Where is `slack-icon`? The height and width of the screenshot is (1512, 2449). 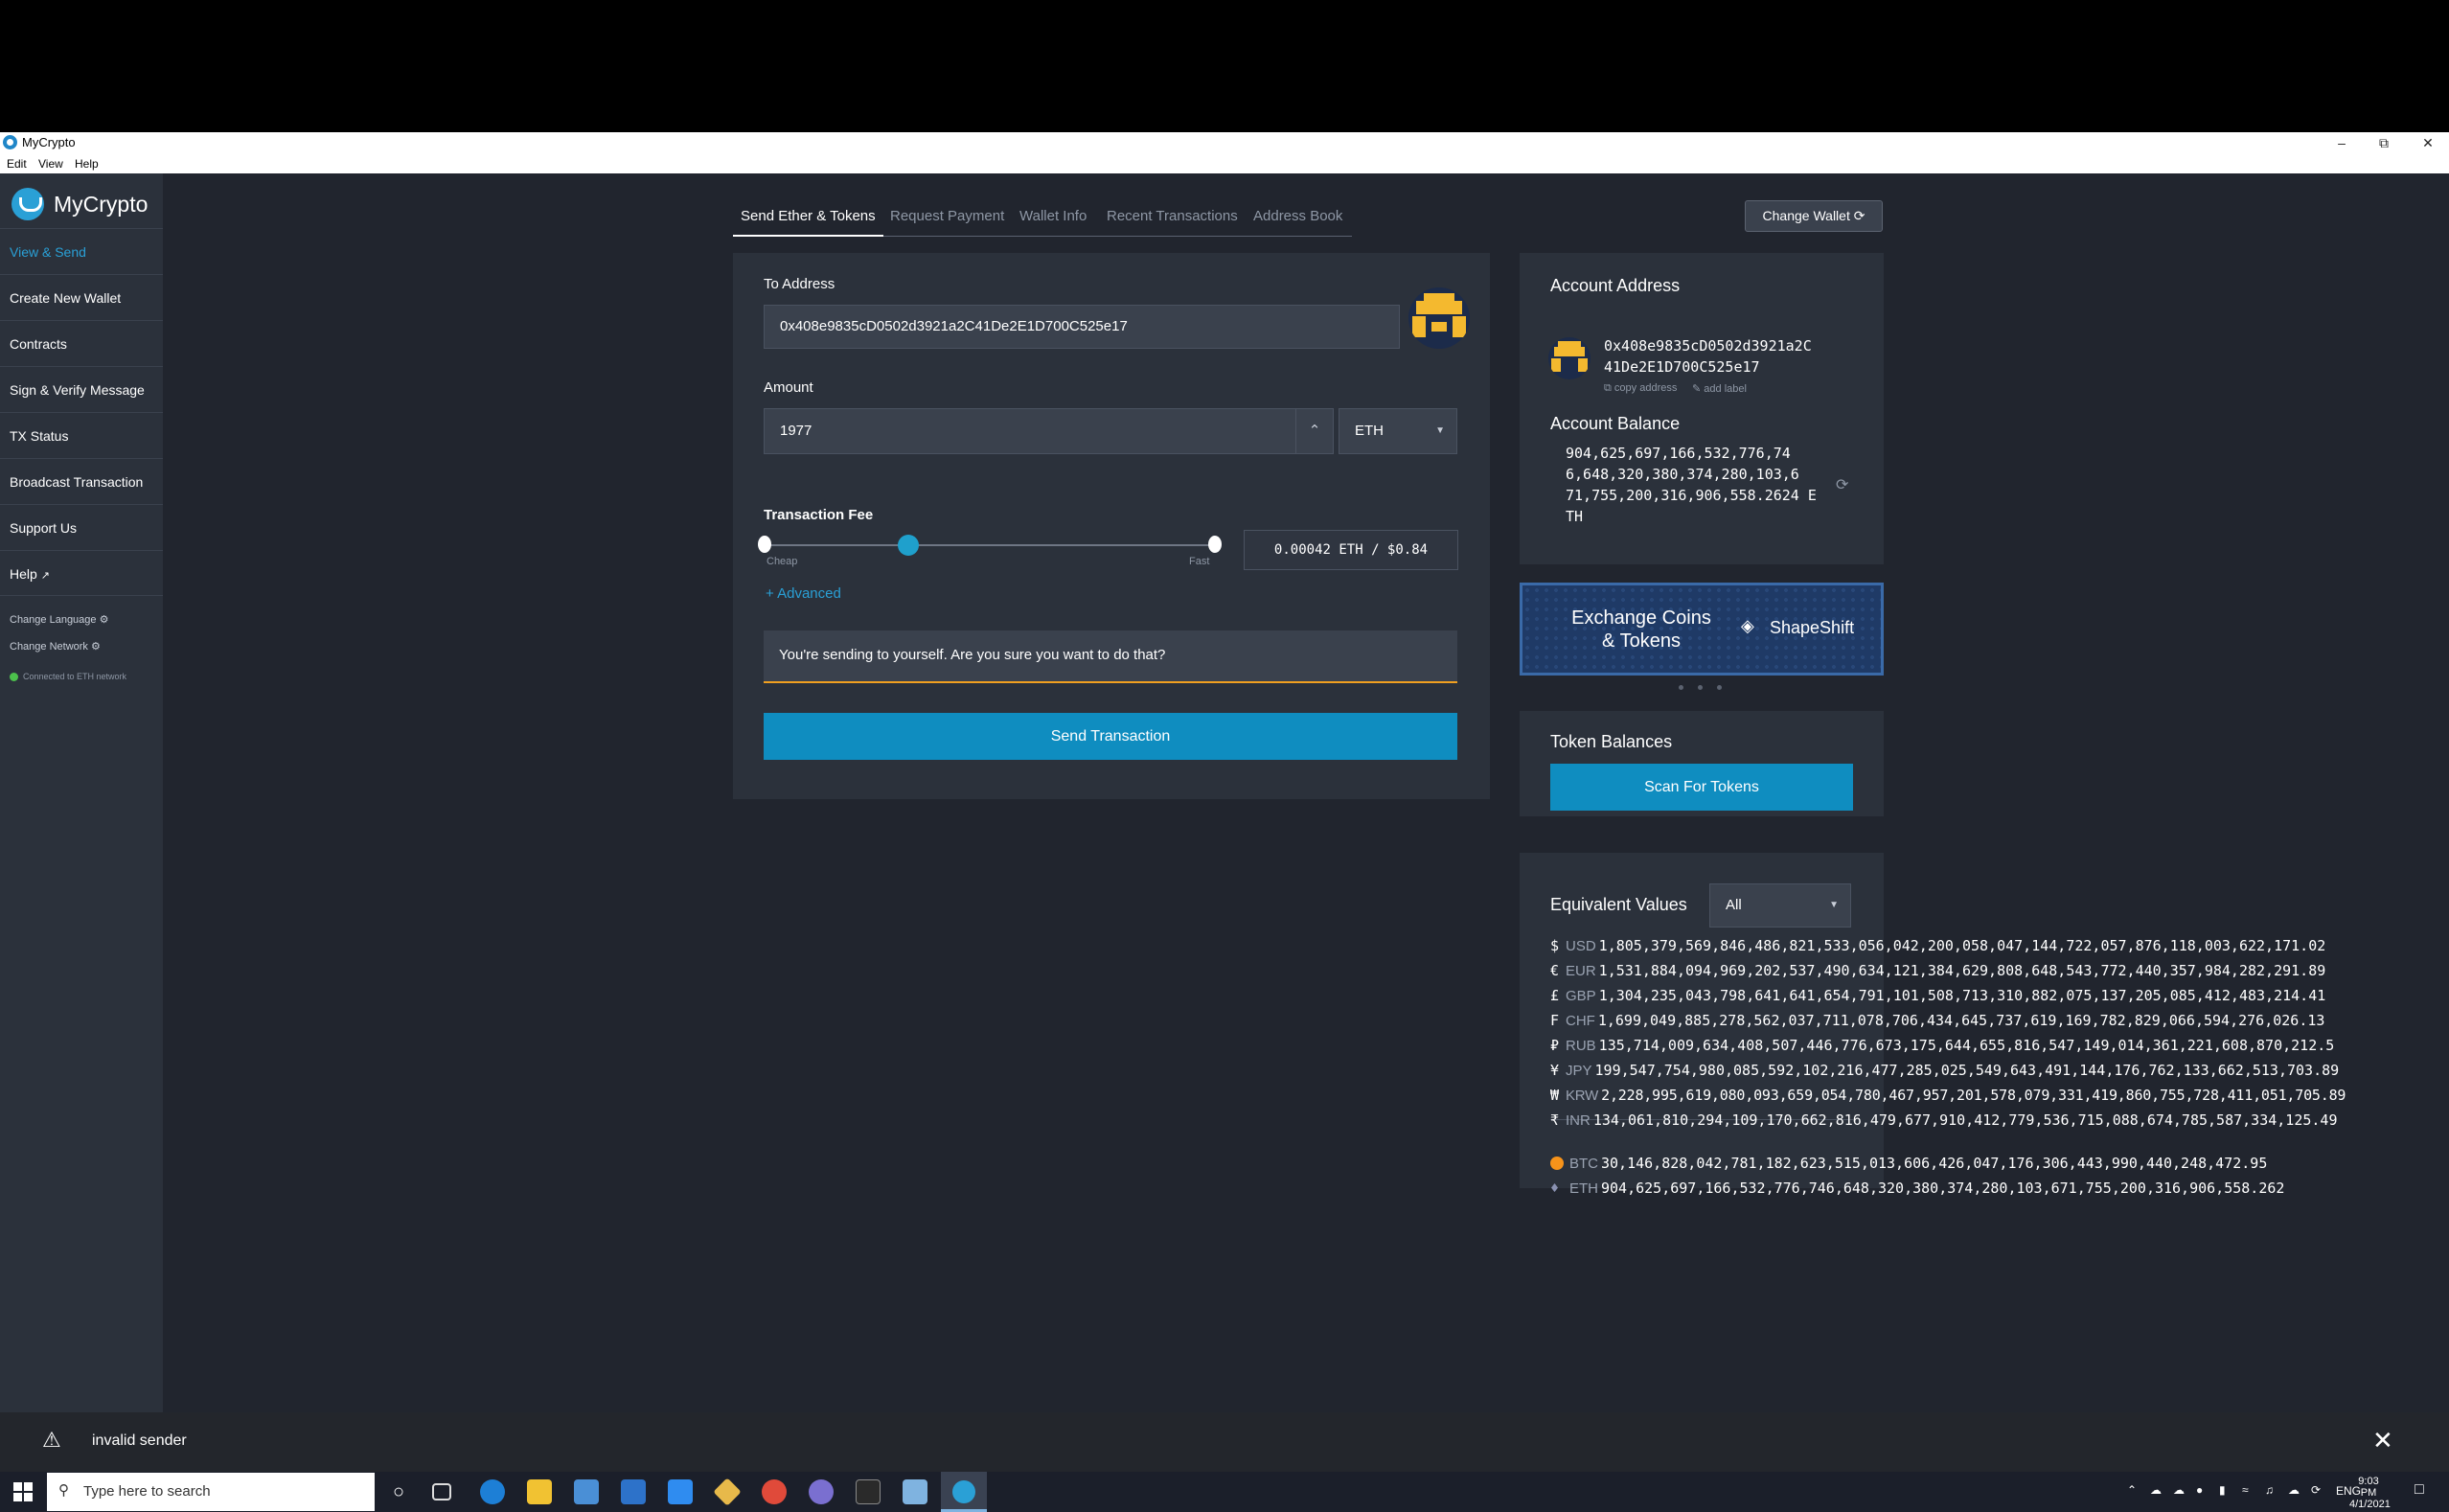 slack-icon is located at coordinates (821, 1491).